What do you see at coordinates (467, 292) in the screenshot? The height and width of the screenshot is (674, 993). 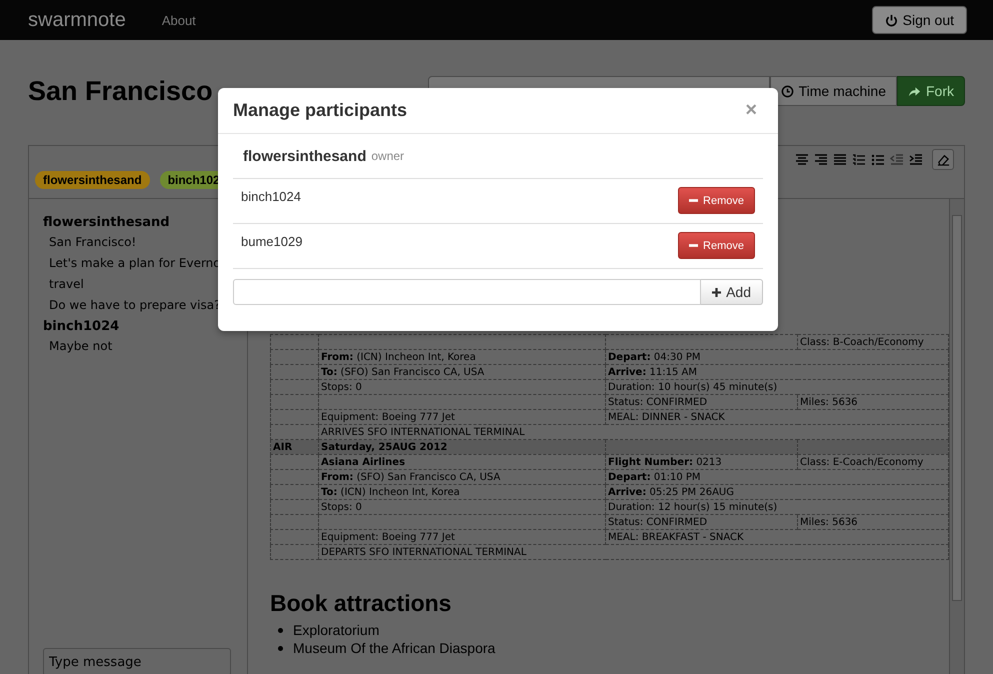 I see `participant-input` at bounding box center [467, 292].